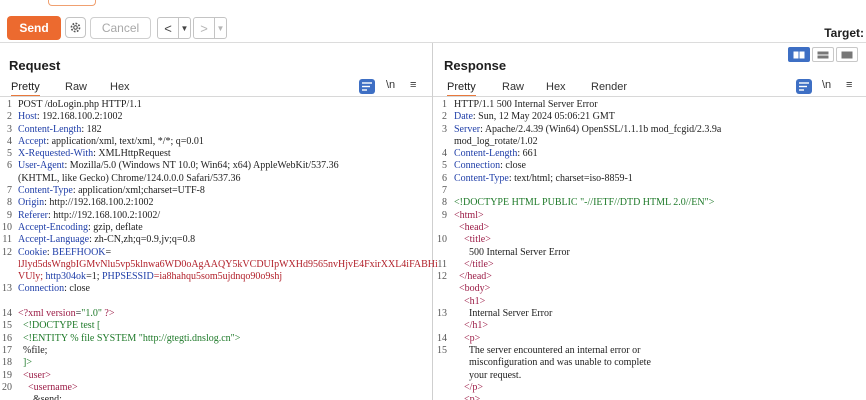  Describe the element at coordinates (174, 28) in the screenshot. I see `back-button: < ▼` at that location.